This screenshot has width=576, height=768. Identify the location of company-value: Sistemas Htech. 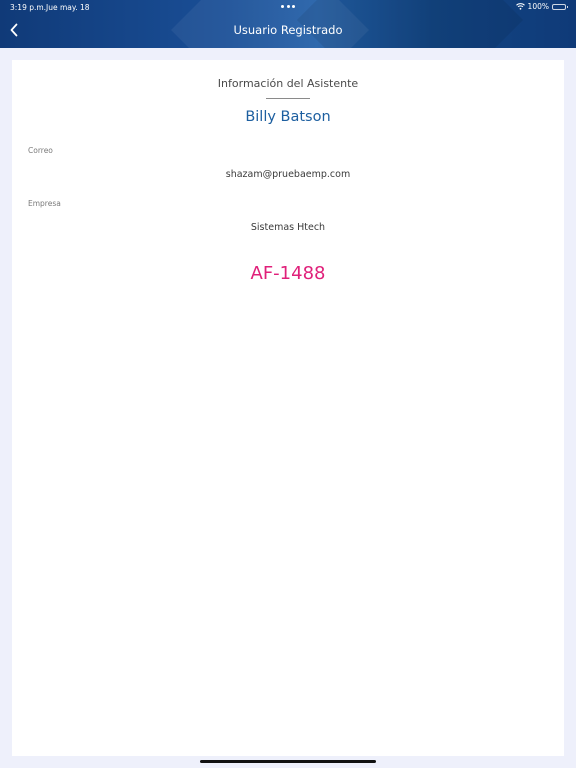
(288, 227).